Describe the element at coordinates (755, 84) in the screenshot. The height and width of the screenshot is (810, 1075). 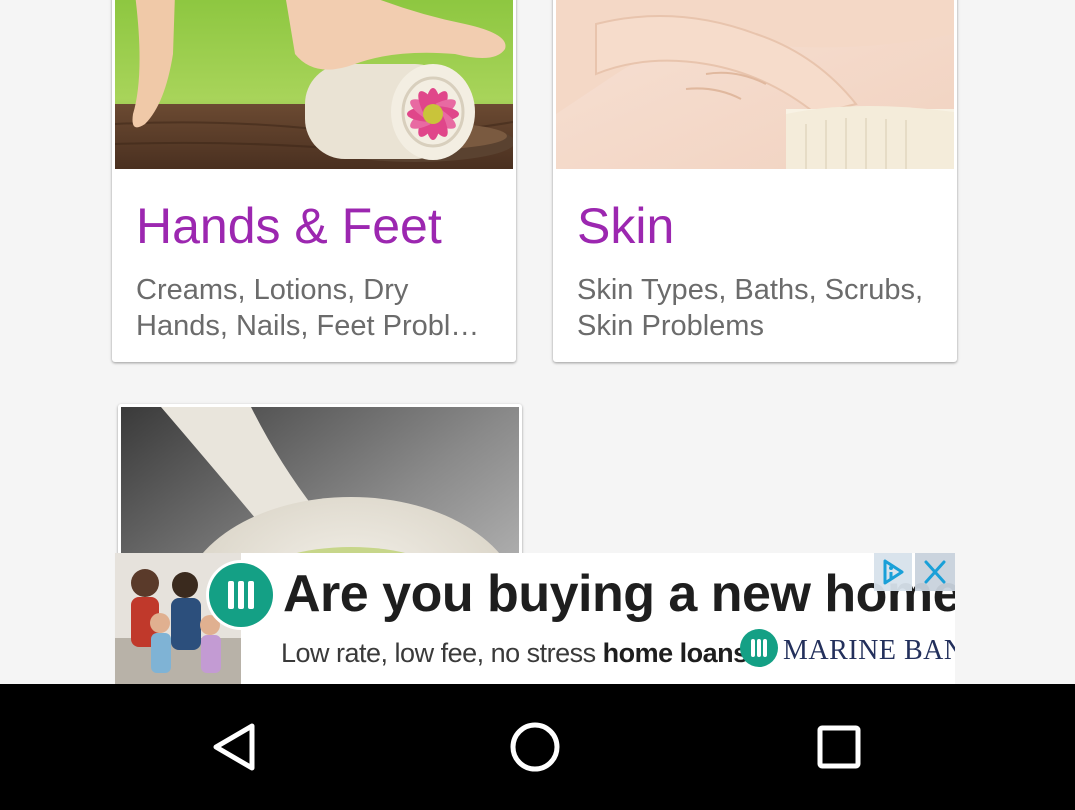
I see `skin-photo` at that location.